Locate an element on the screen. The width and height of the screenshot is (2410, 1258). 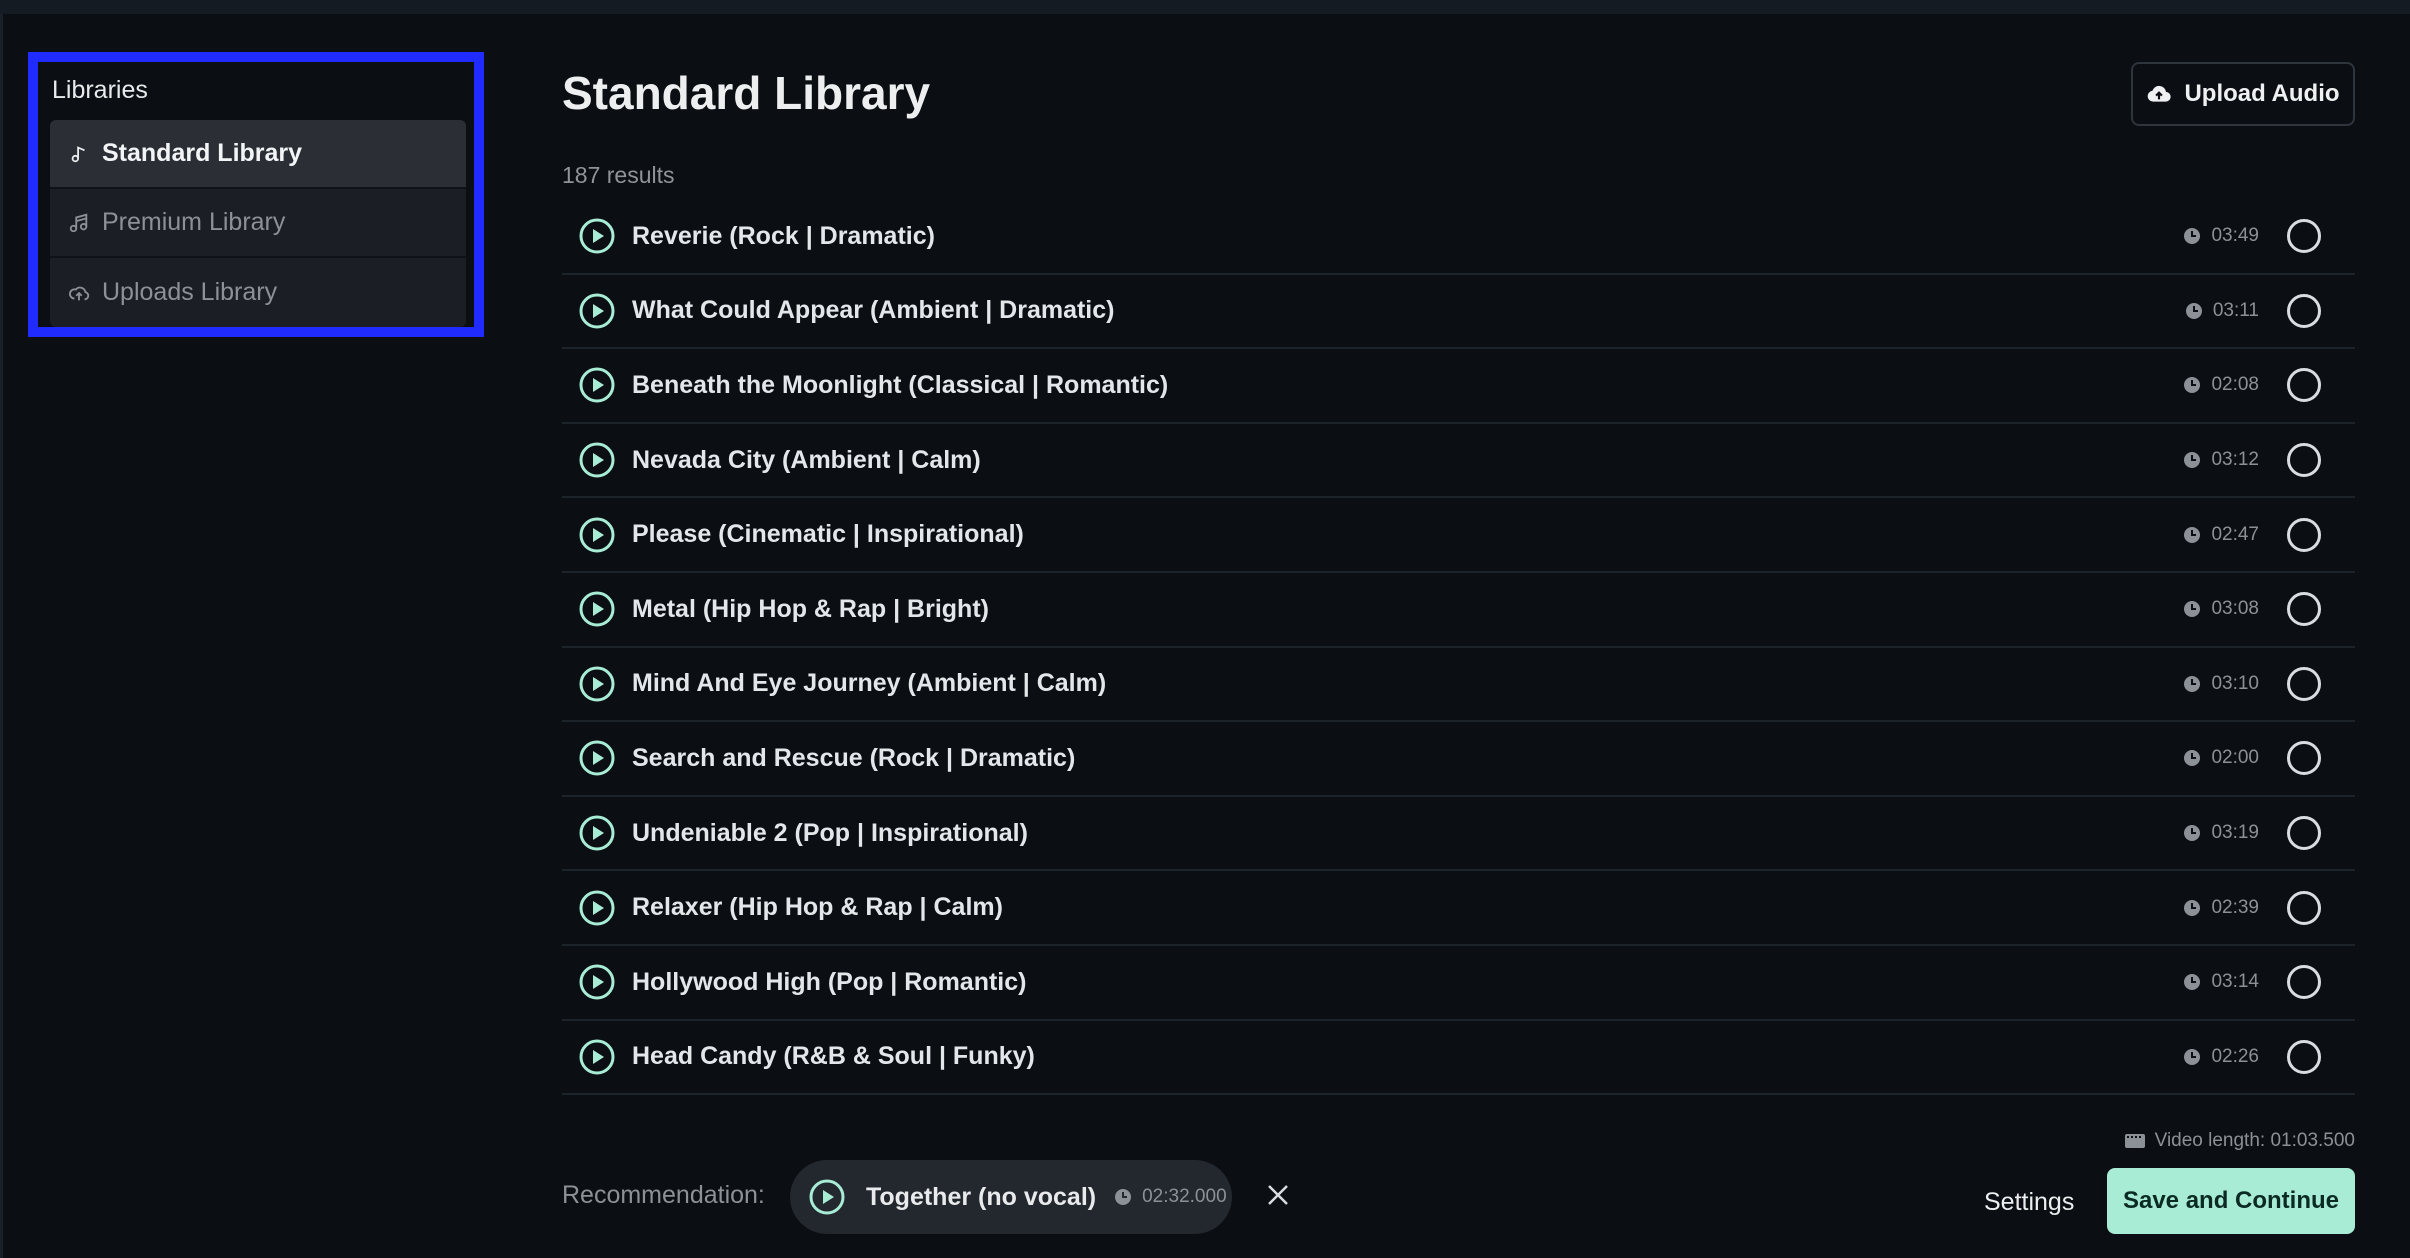
track-title: Reverie (Rock | Dramatic) is located at coordinates (783, 235).